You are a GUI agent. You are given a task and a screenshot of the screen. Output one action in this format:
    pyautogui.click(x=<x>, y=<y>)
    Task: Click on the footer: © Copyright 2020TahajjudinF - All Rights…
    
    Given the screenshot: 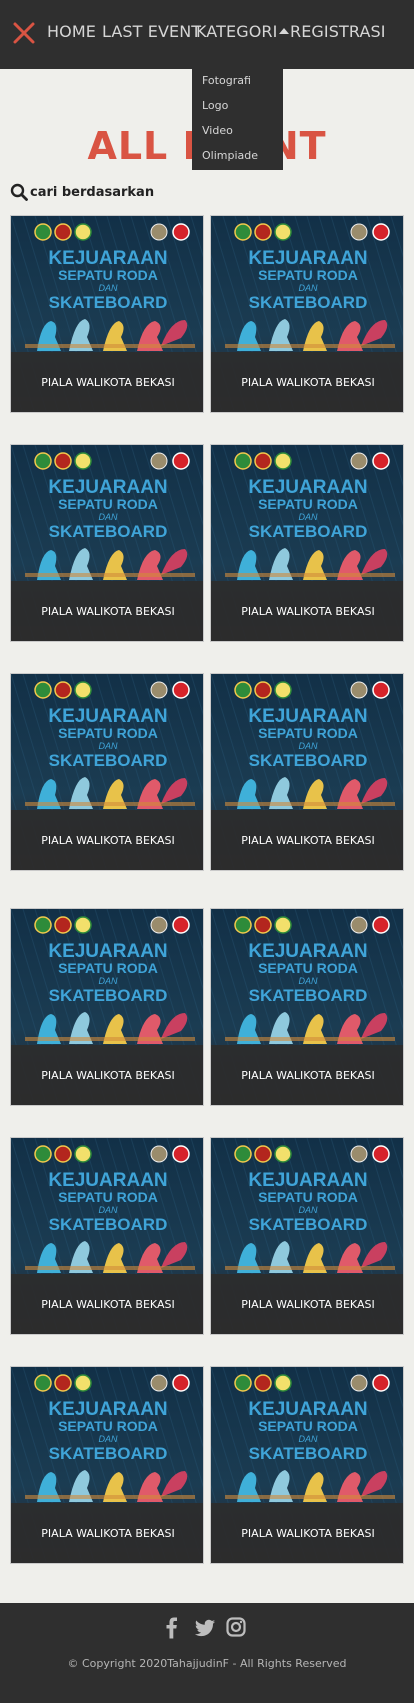 What is the action you would take?
    pyautogui.click(x=207, y=1653)
    